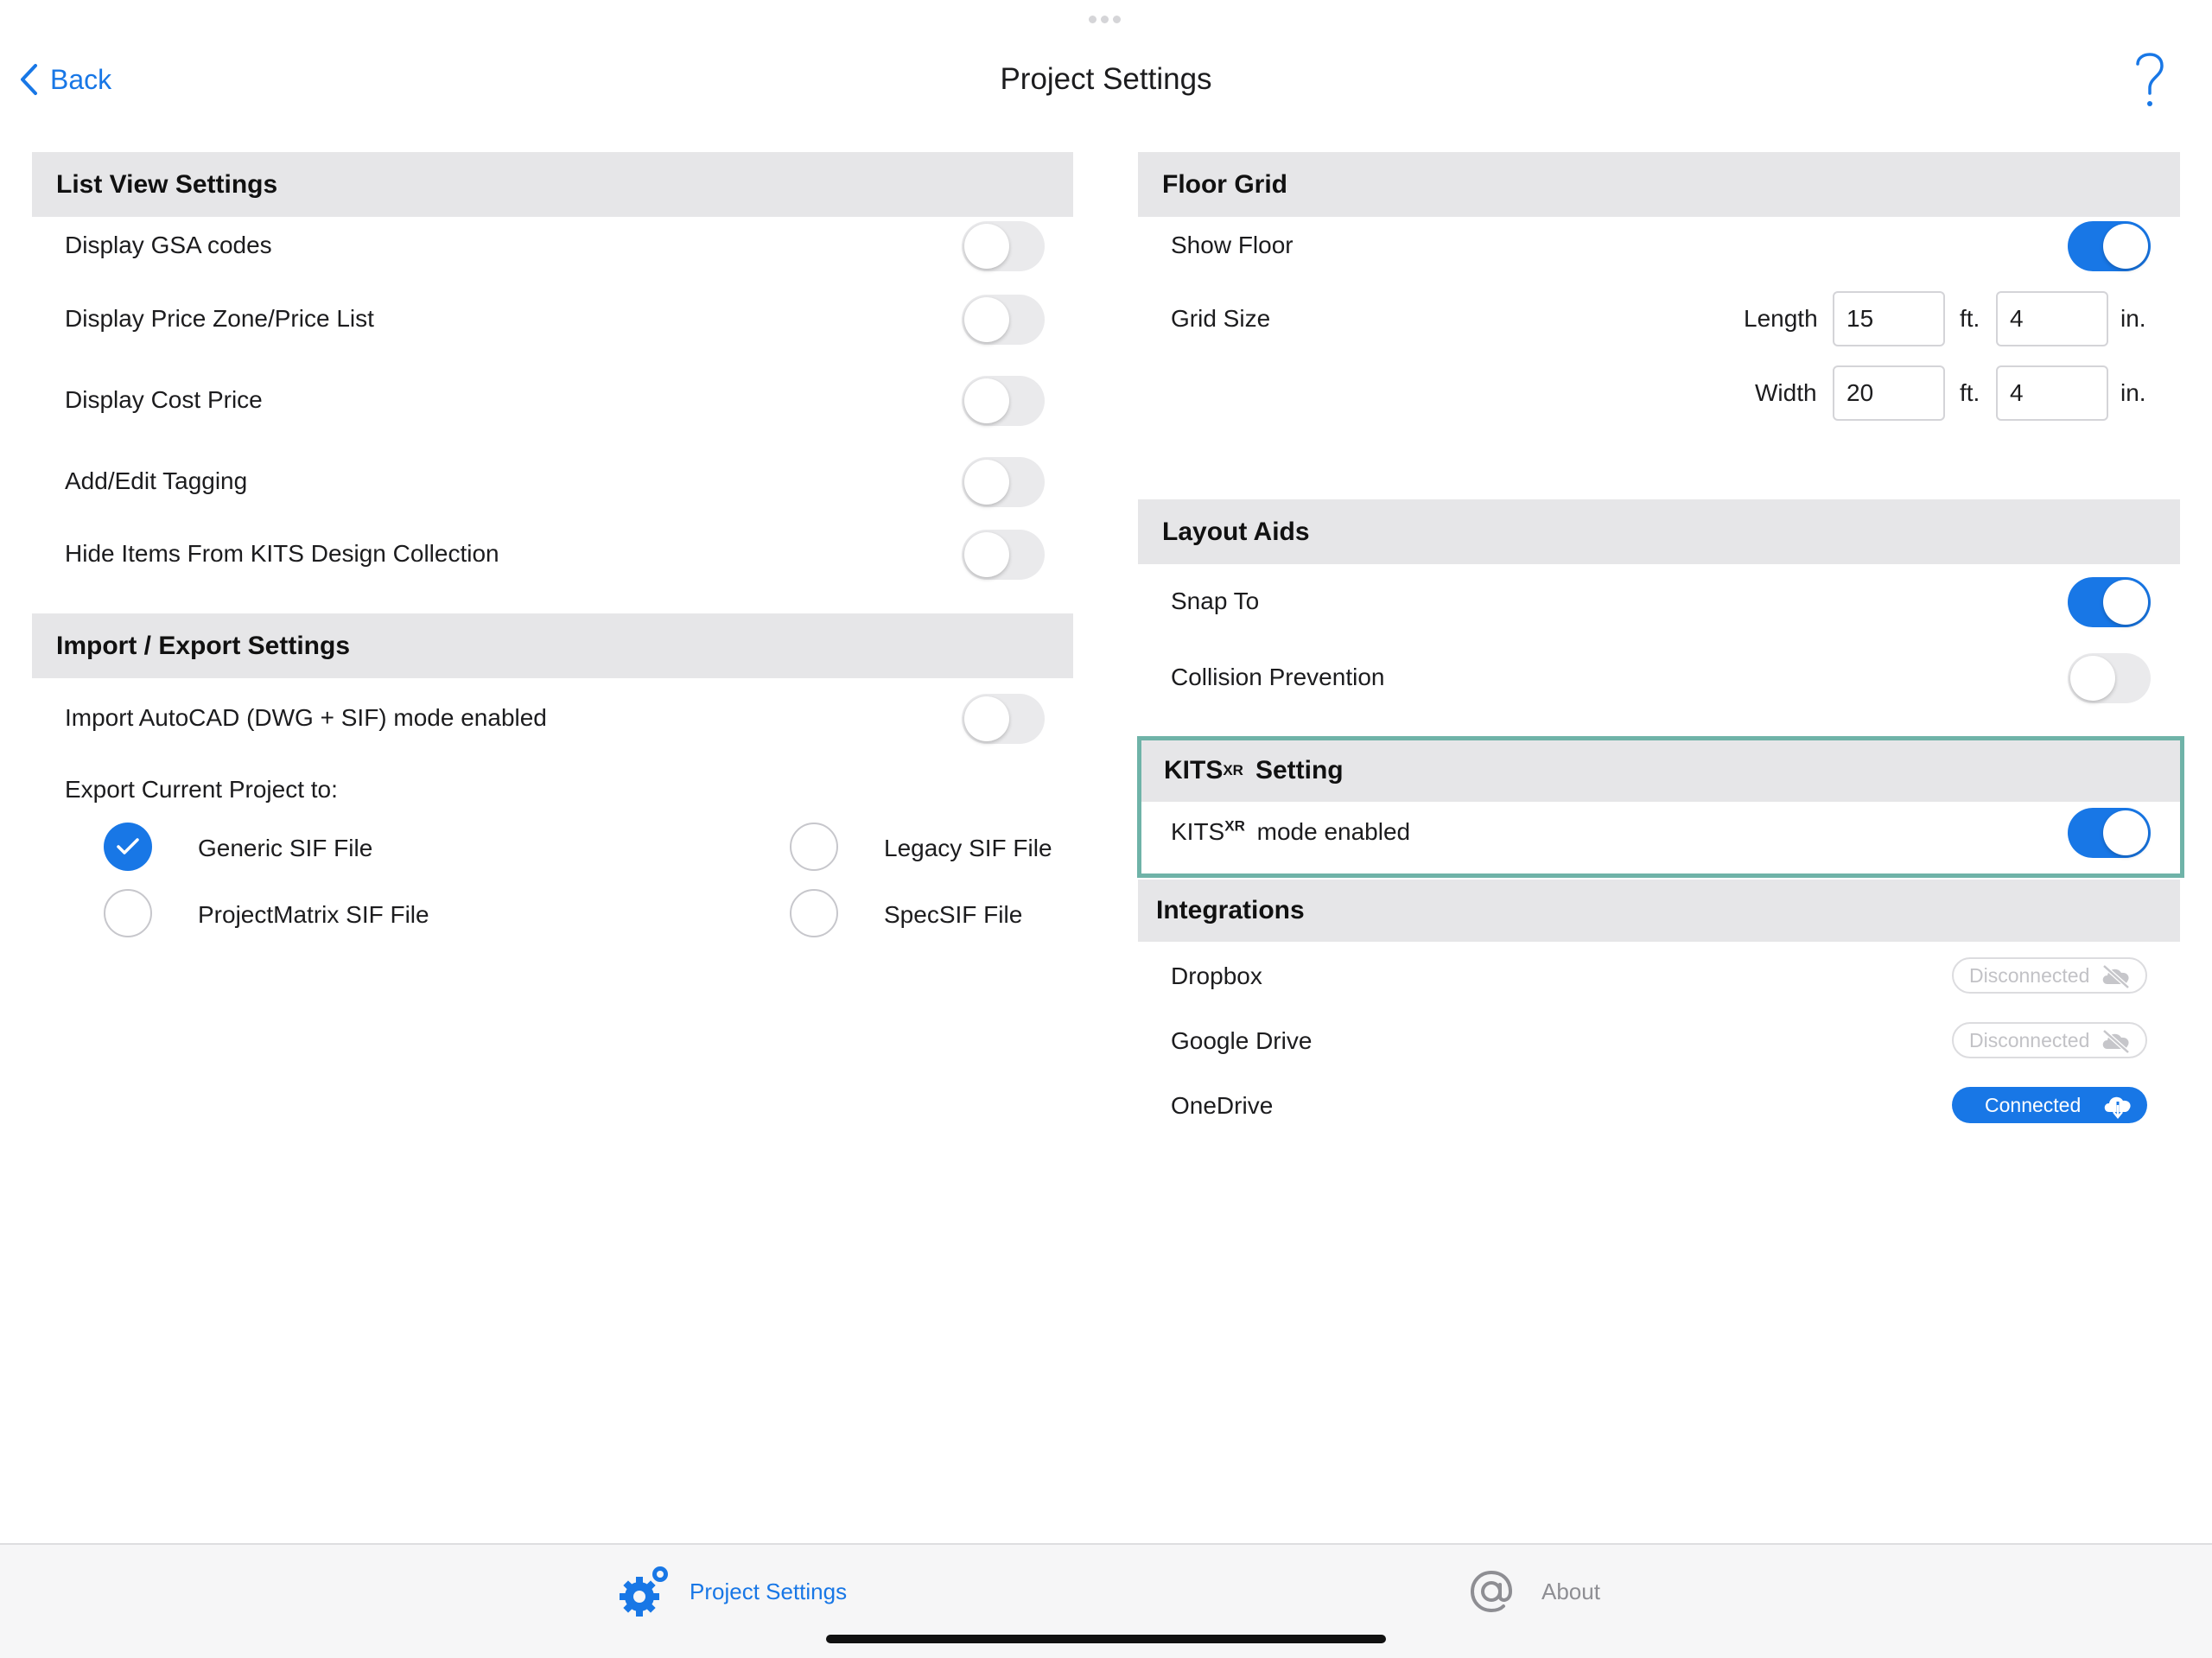 The width and height of the screenshot is (2212, 1658). Describe the element at coordinates (2052, 318) in the screenshot. I see `length-inches-field: 4` at that location.